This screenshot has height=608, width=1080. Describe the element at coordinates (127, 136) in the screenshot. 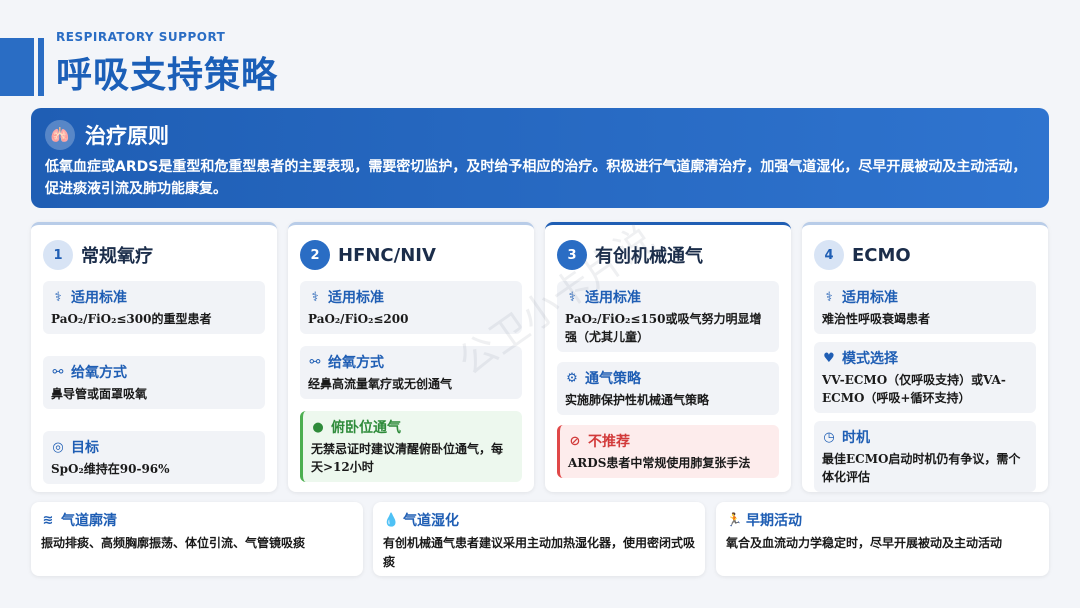

I see `principle-title: 治疗原则` at that location.